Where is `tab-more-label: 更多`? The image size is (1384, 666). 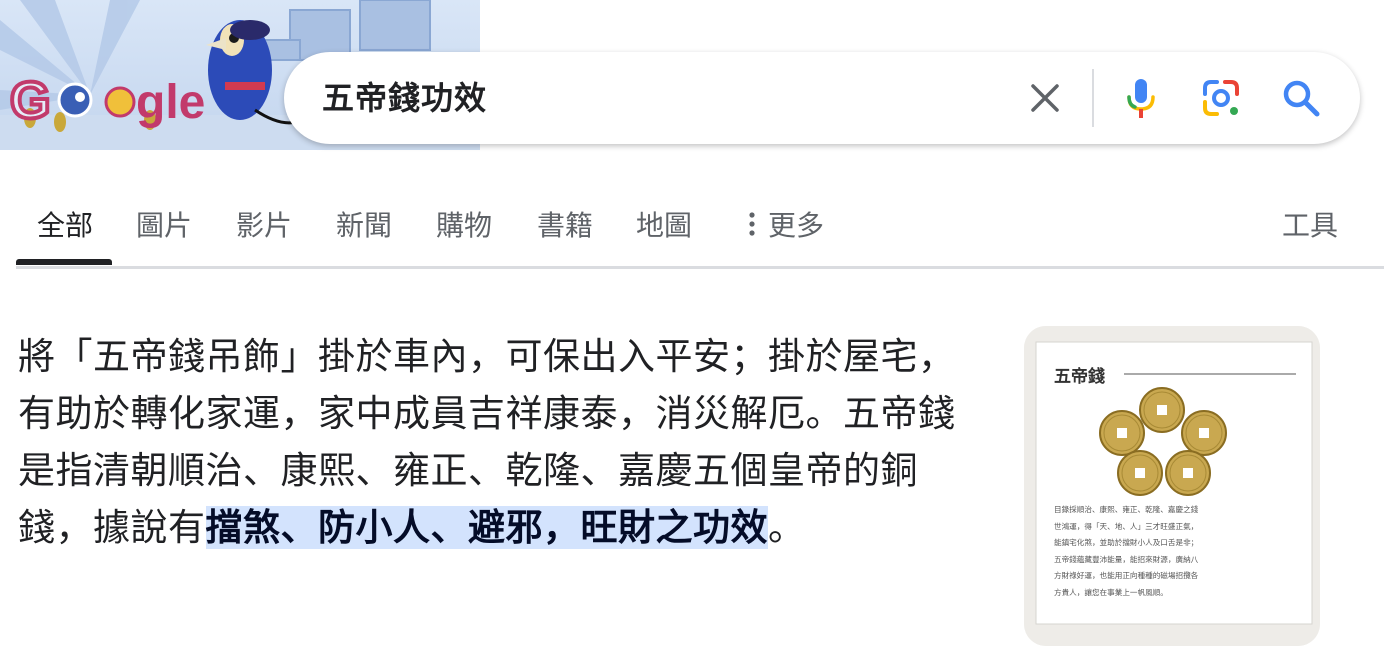 tab-more-label: 更多 is located at coordinates (796, 225).